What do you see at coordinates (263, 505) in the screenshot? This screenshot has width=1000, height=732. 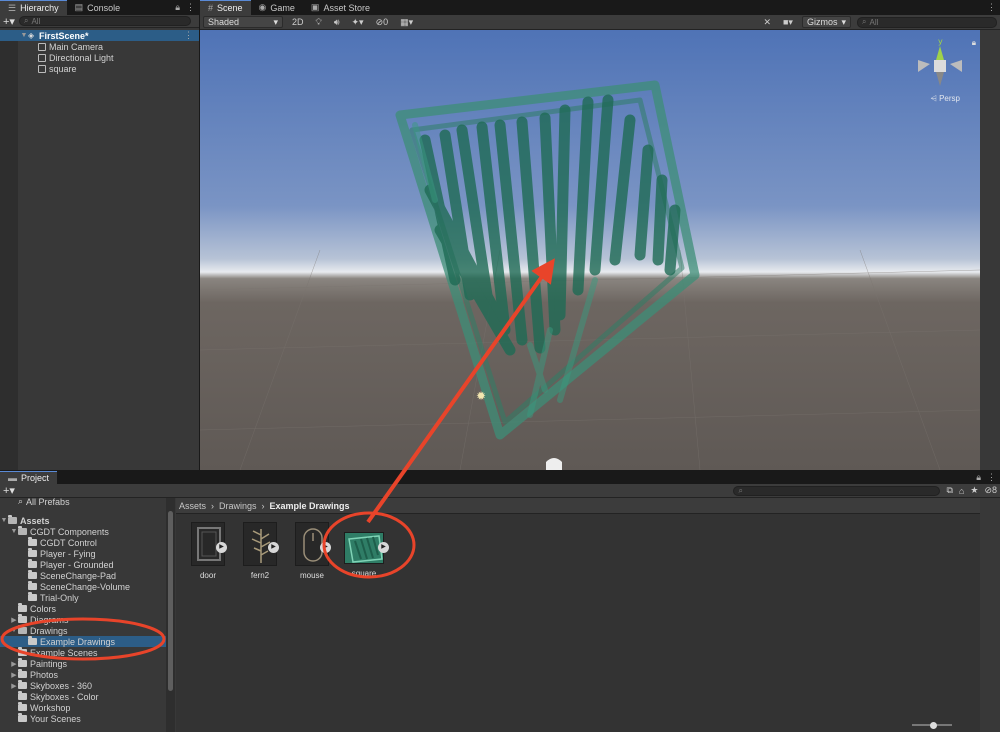 I see `chevron-right-icon: ›` at bounding box center [263, 505].